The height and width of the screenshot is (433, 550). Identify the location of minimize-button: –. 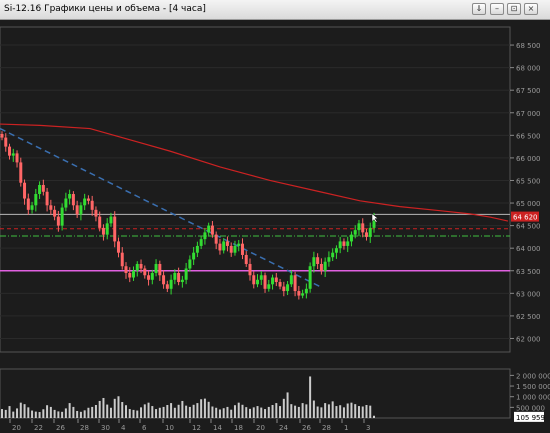
(497, 9).